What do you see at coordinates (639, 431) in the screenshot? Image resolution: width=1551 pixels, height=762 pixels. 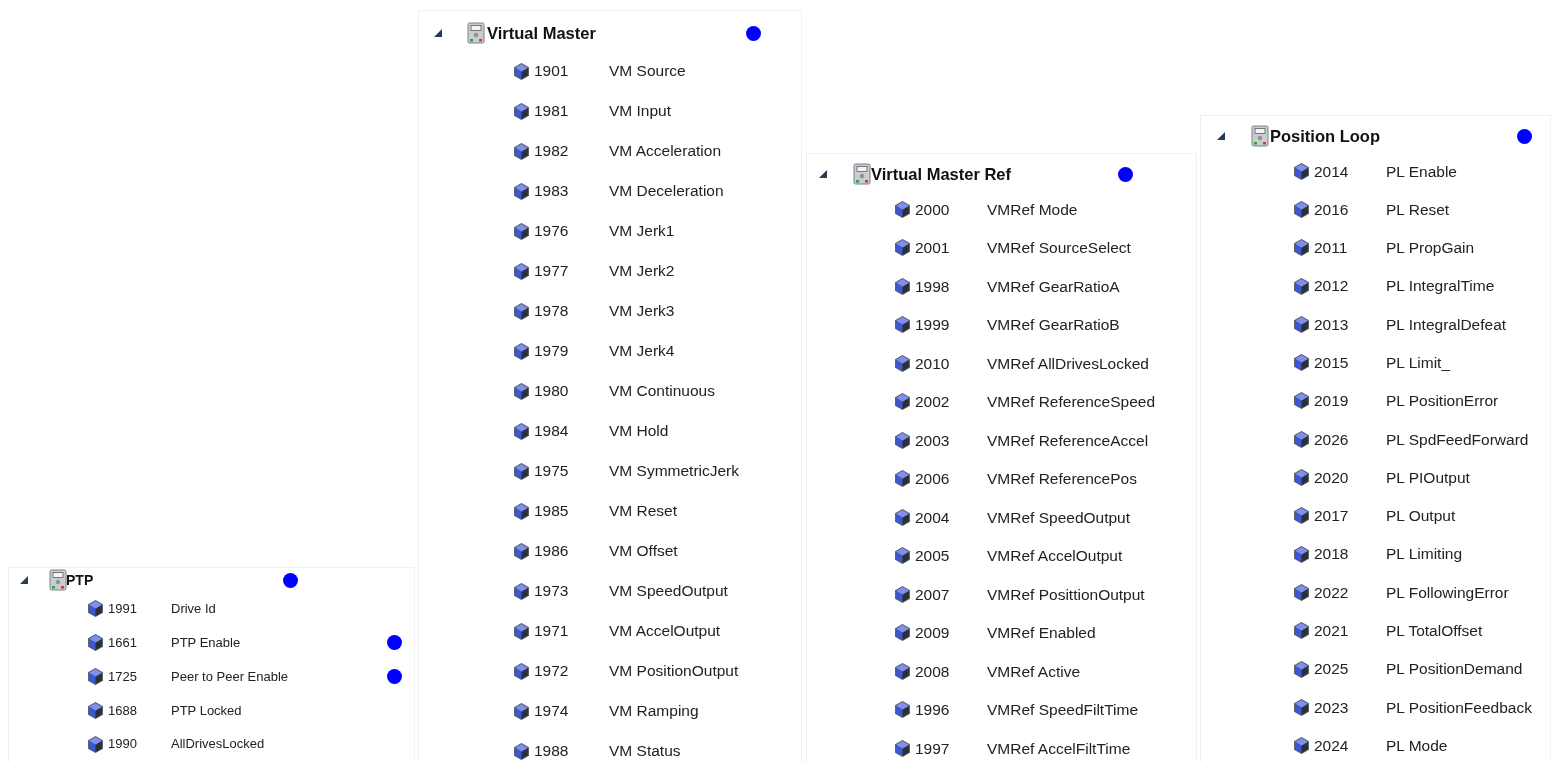 I see `parameter-name: VM Hold` at bounding box center [639, 431].